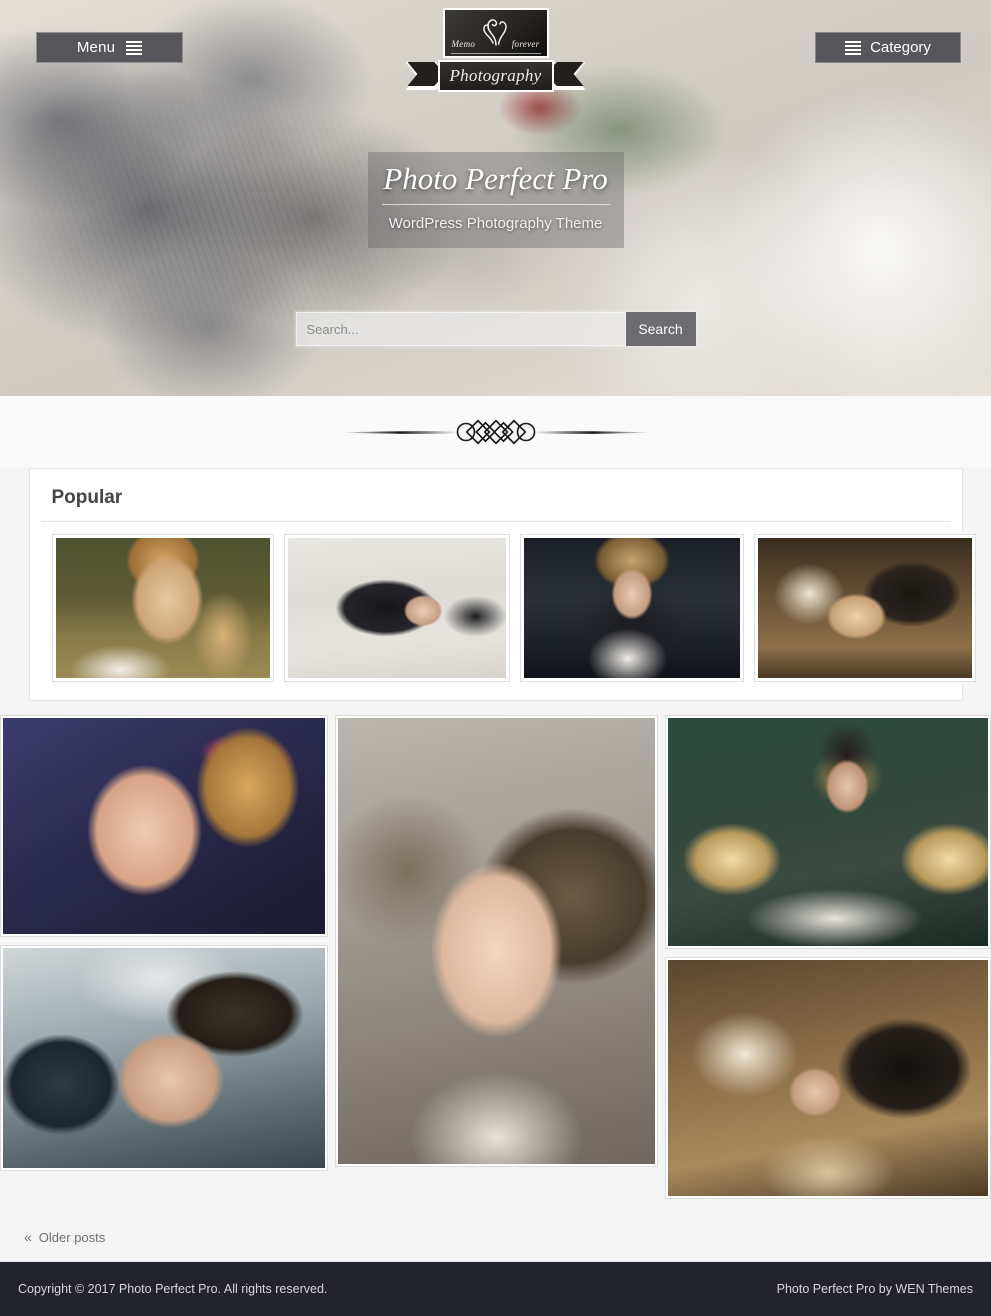 The height and width of the screenshot is (1316, 991). I want to click on page-title: Photo Perfect Pro, so click(495, 183).